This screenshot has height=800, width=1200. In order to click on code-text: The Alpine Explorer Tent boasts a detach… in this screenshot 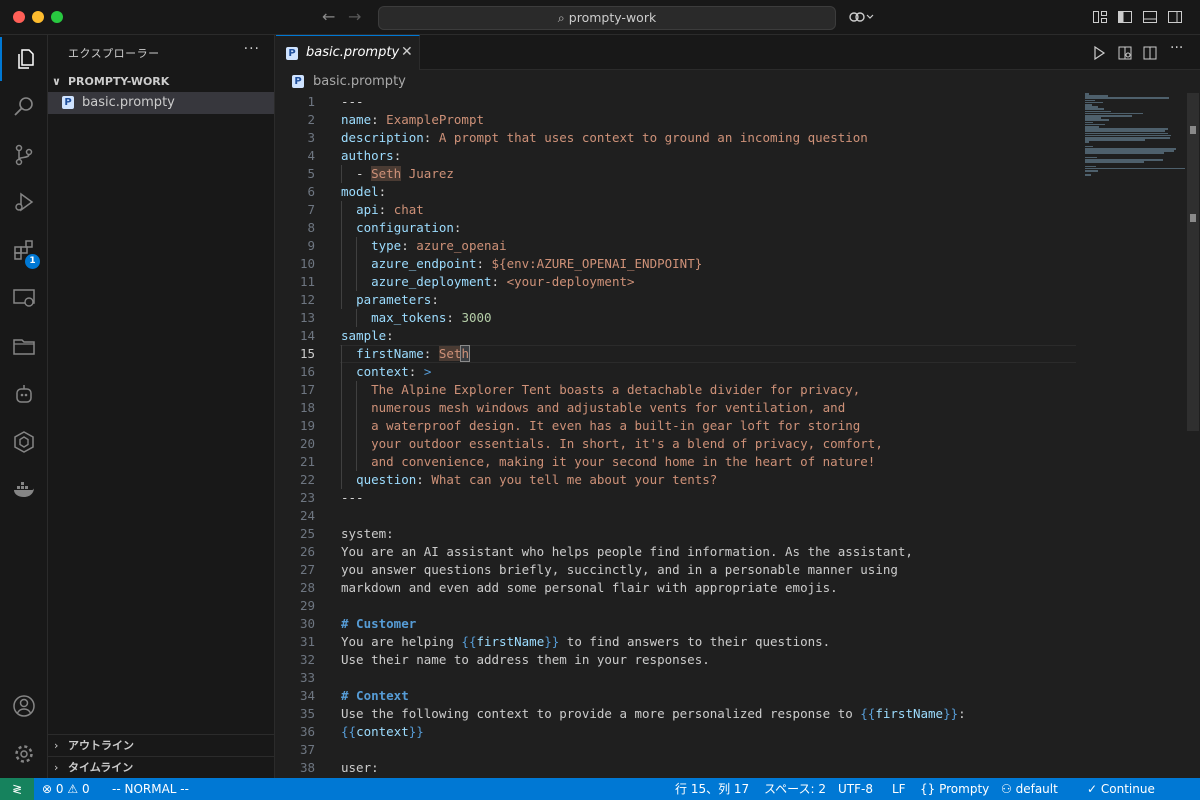, I will do `click(600, 390)`.